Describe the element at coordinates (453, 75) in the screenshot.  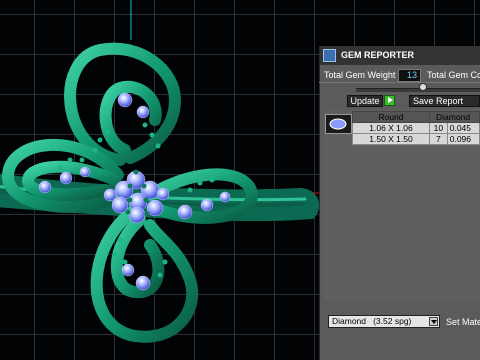
I see `total-count-label: Total Gem Co` at that location.